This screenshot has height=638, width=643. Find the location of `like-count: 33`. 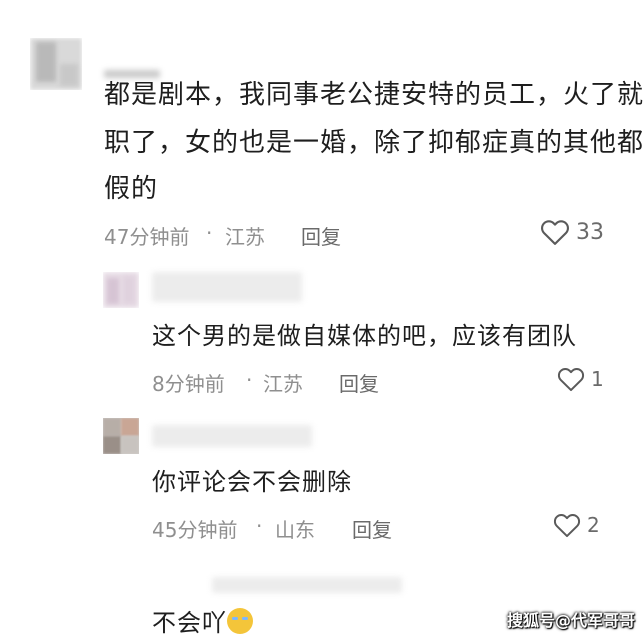

like-count: 33 is located at coordinates (590, 232).